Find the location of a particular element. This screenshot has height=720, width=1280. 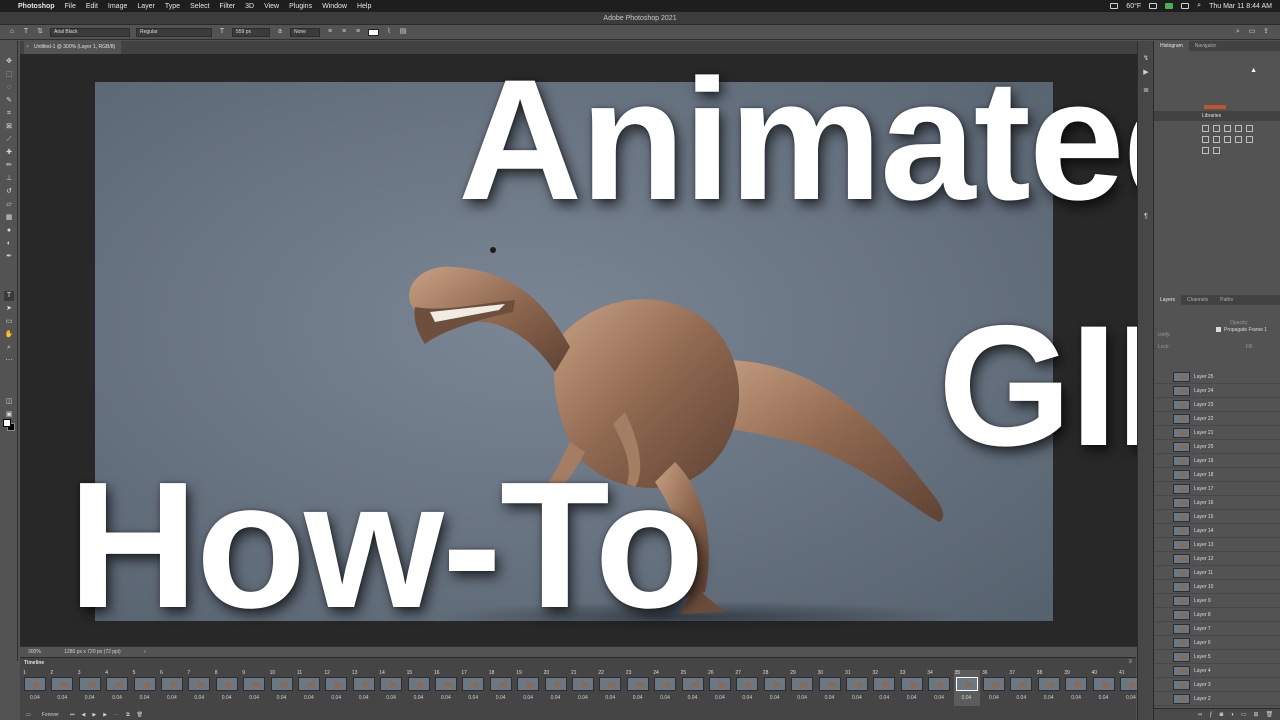

layer-row: Layer 8 is located at coordinates (1217, 615).